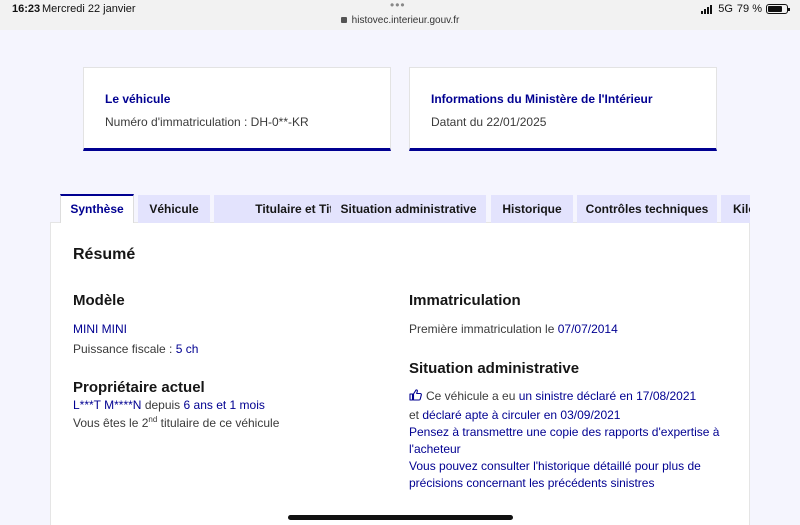  Describe the element at coordinates (532, 209) in the screenshot. I see `tab-historique: Historique` at that location.